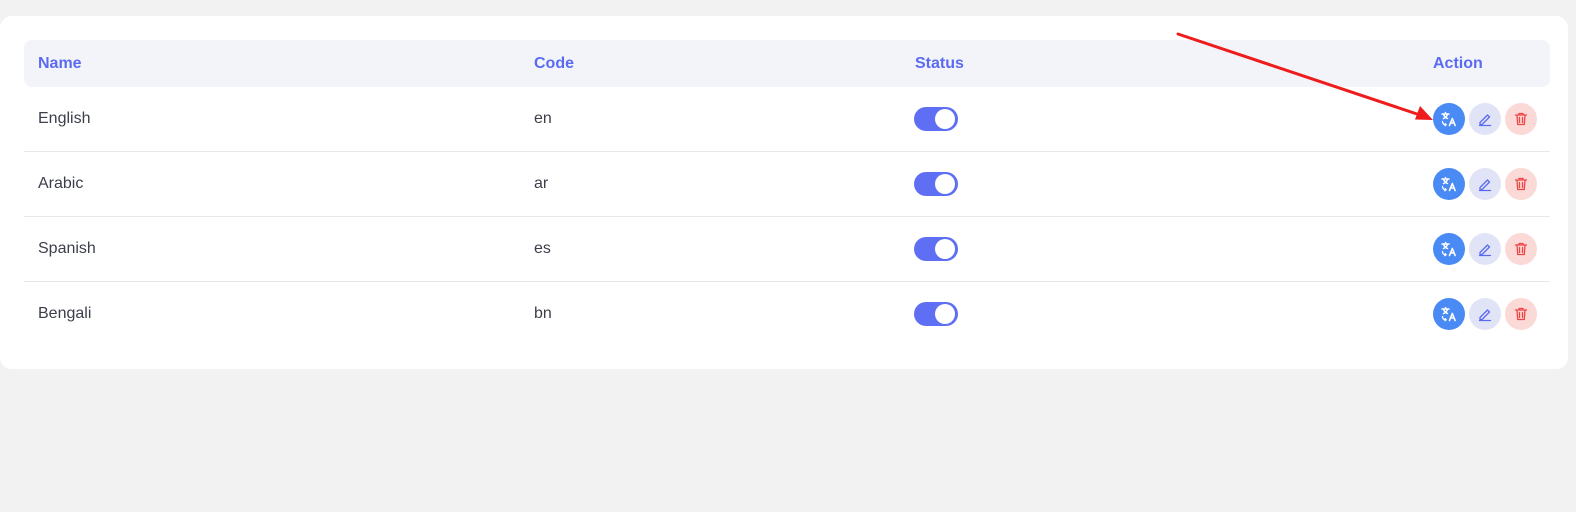 The height and width of the screenshot is (512, 1576). Describe the element at coordinates (61, 183) in the screenshot. I see `language-name: Arabic` at that location.